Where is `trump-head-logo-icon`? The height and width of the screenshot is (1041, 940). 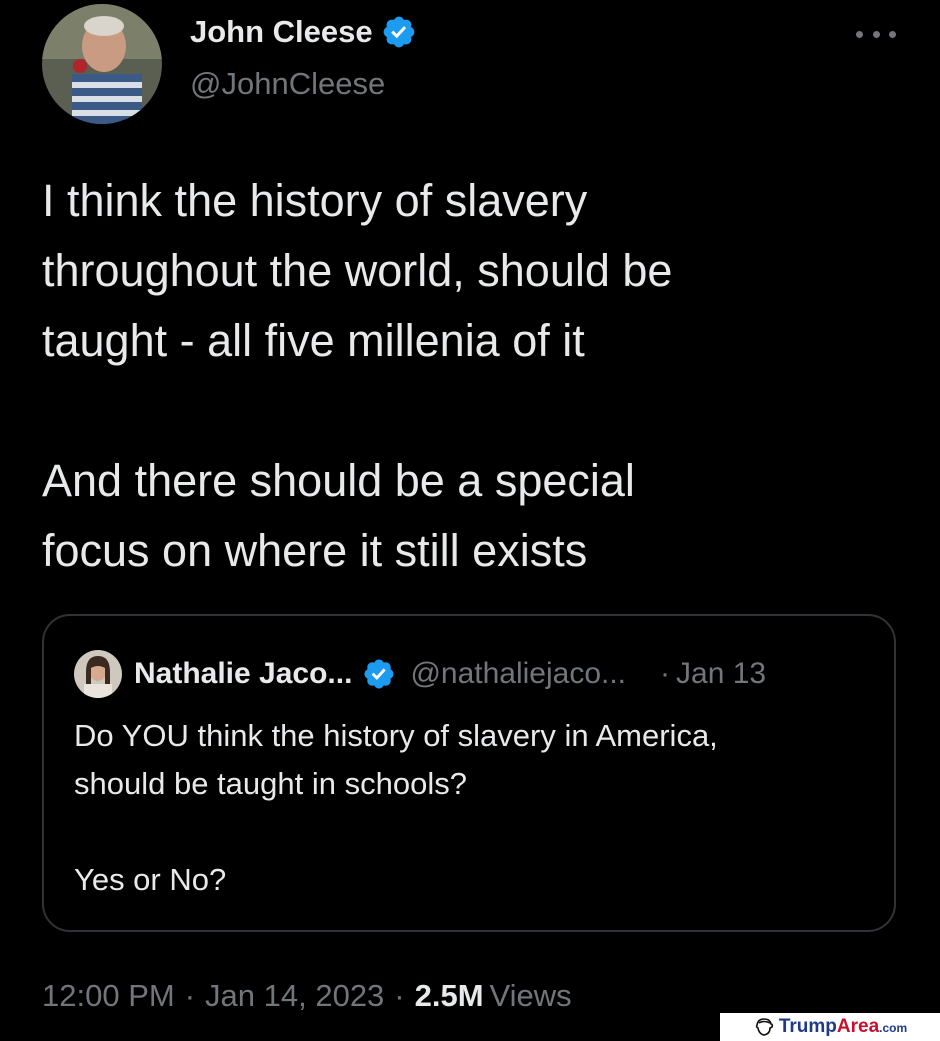 trump-head-logo-icon is located at coordinates (764, 1027).